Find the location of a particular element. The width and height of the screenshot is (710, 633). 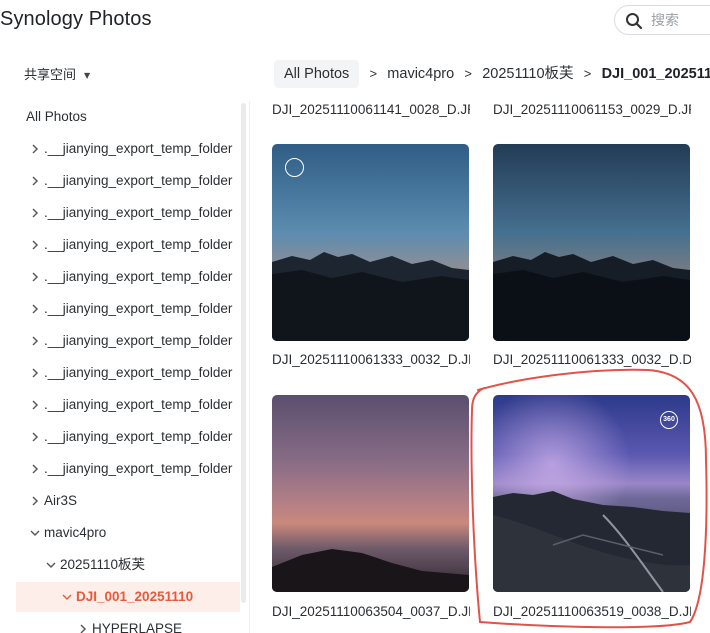

360-badge-icon: 360 is located at coordinates (669, 420).